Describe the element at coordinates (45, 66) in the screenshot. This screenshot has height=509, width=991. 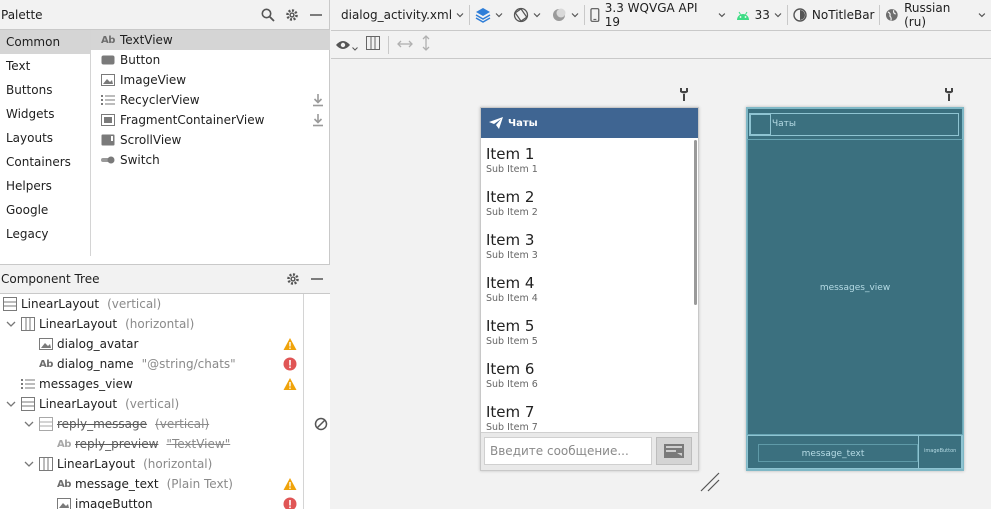
I see `category-text: Text` at that location.